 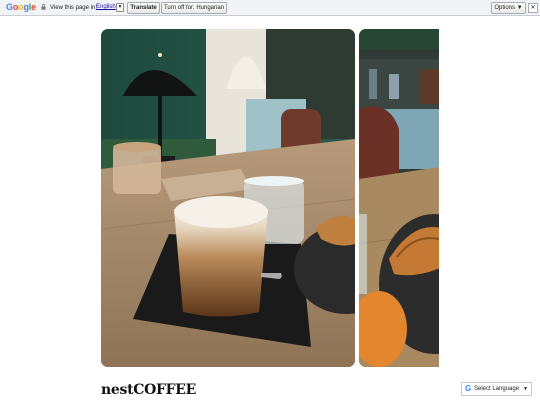 I want to click on chevron-down-icon: ▼, so click(x=525, y=389).